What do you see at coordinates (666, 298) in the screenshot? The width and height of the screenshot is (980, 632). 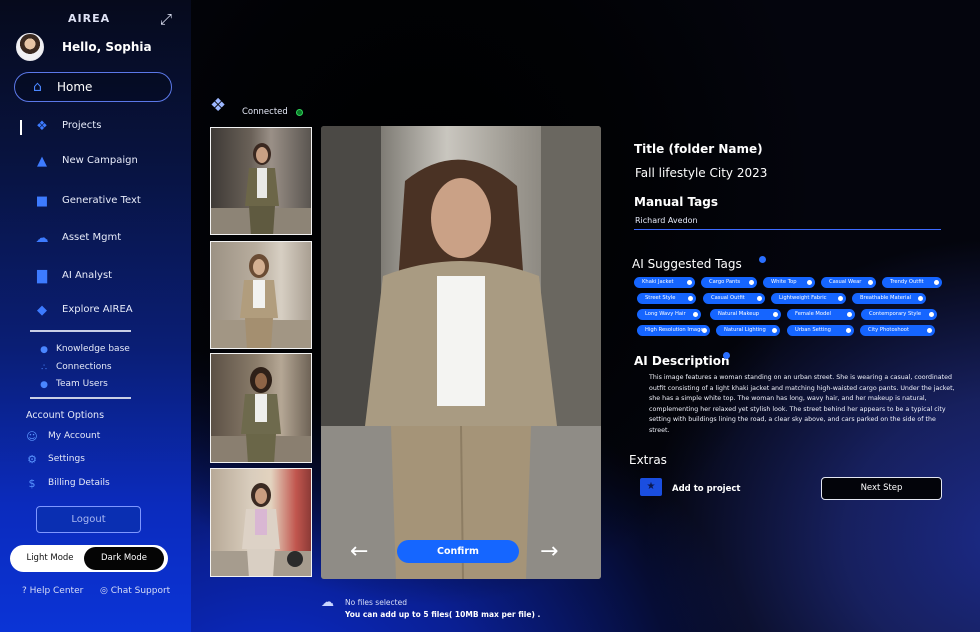 I see `ai-tag: Street Style` at bounding box center [666, 298].